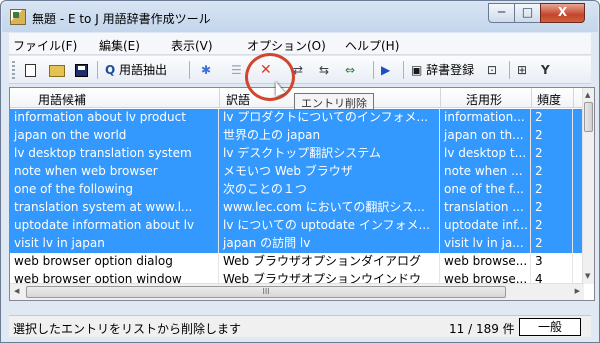  What do you see at coordinates (143, 70) in the screenshot?
I see `extract-terms-label: 用語抽出` at bounding box center [143, 70].